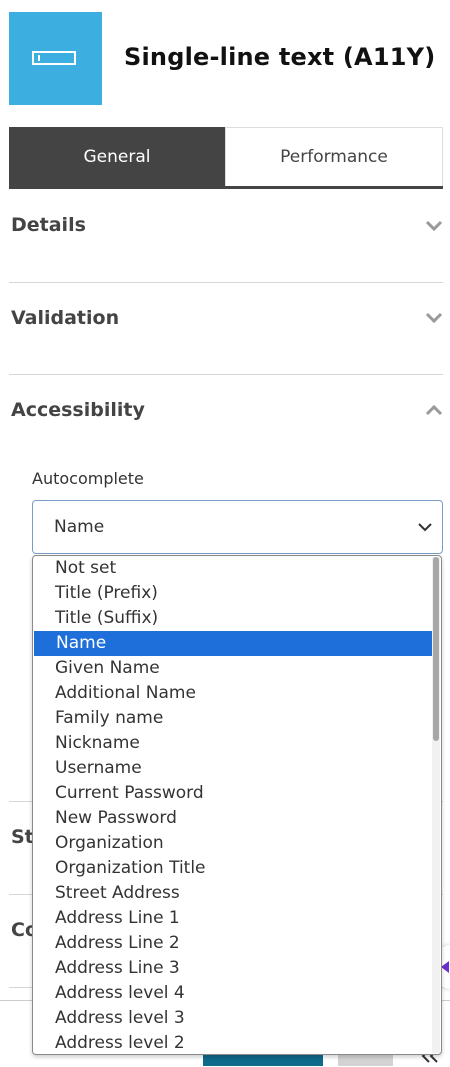 The width and height of the screenshot is (450, 1067). Describe the element at coordinates (65, 318) in the screenshot. I see `section-title-validation: Validation` at that location.